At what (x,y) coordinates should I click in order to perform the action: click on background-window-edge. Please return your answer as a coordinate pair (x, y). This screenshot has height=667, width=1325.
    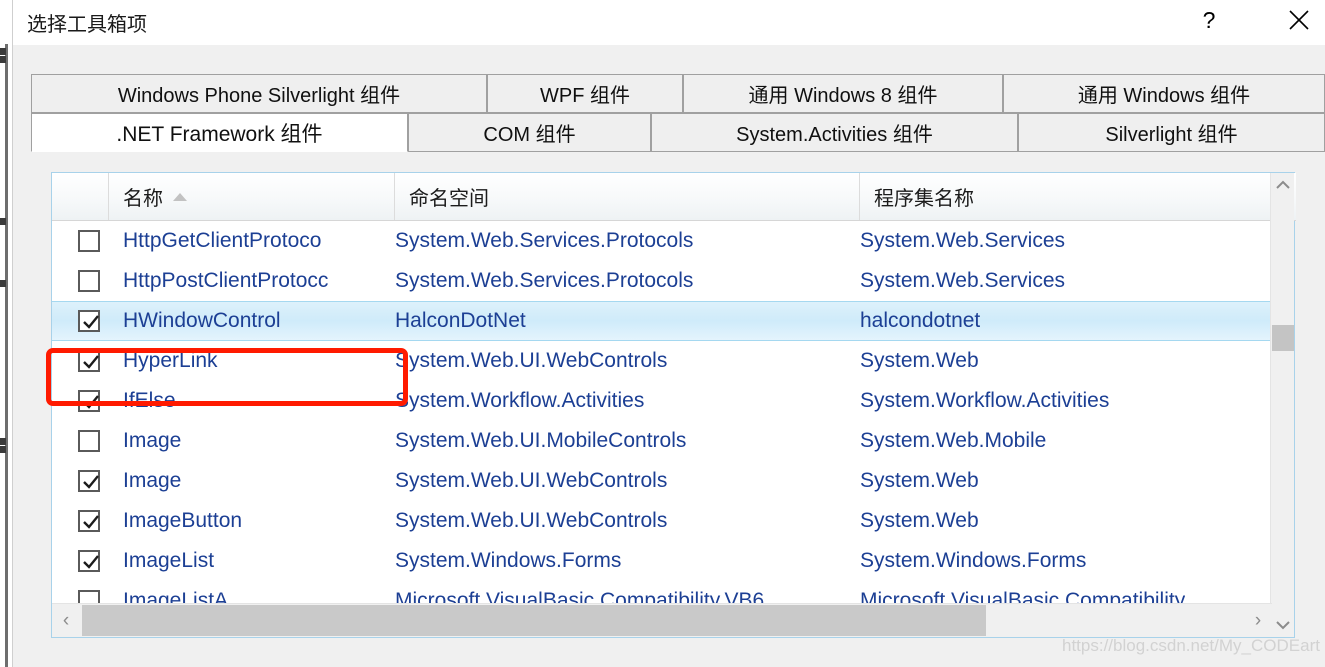
    Looking at the image, I should click on (6, 333).